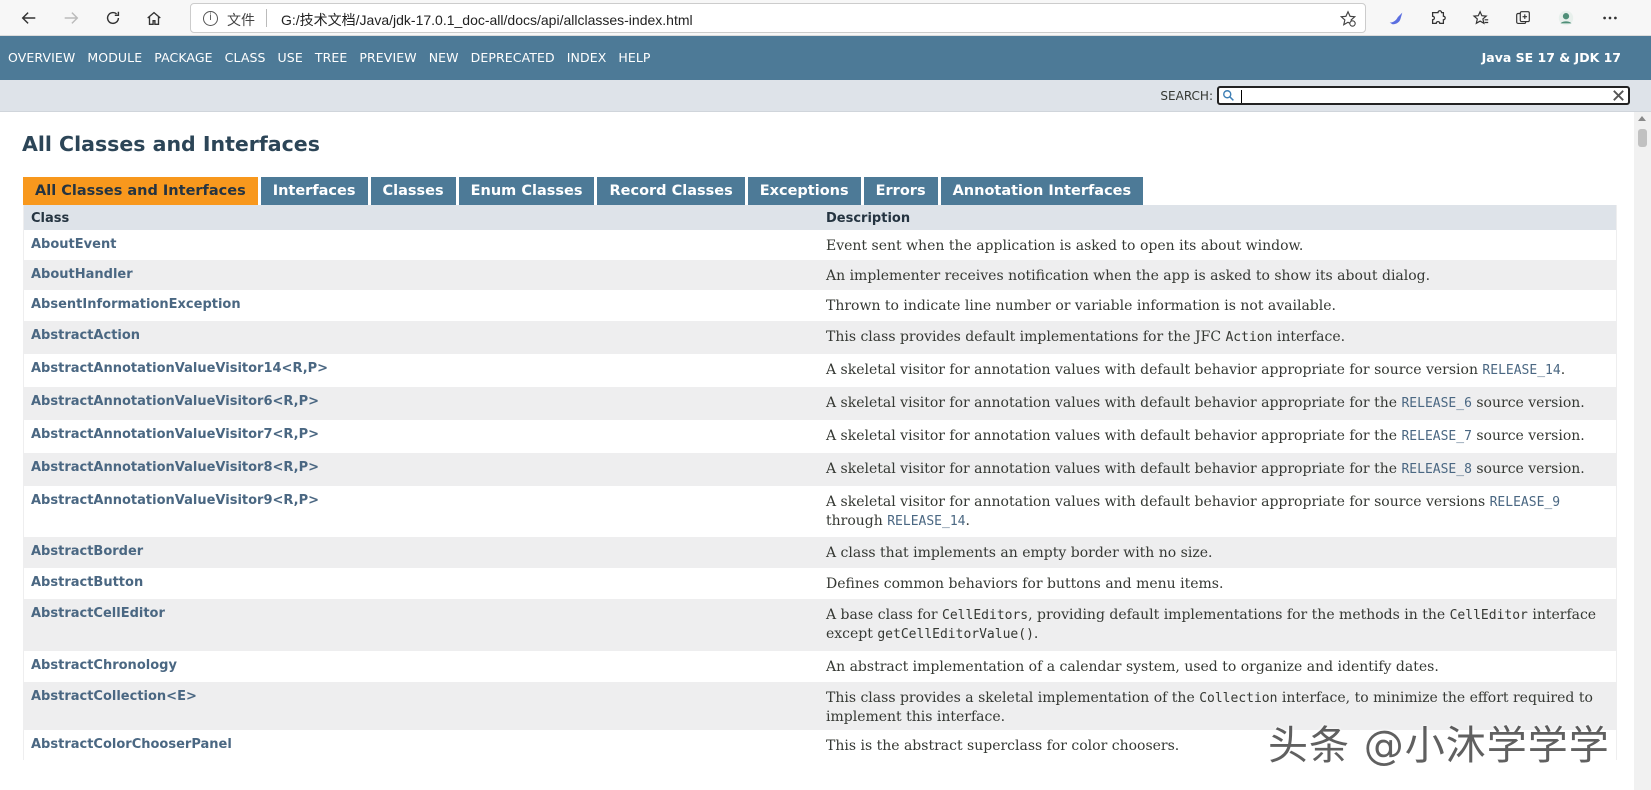 The image size is (1651, 790). What do you see at coordinates (290, 57) in the screenshot?
I see `nav-link-use: USE` at bounding box center [290, 57].